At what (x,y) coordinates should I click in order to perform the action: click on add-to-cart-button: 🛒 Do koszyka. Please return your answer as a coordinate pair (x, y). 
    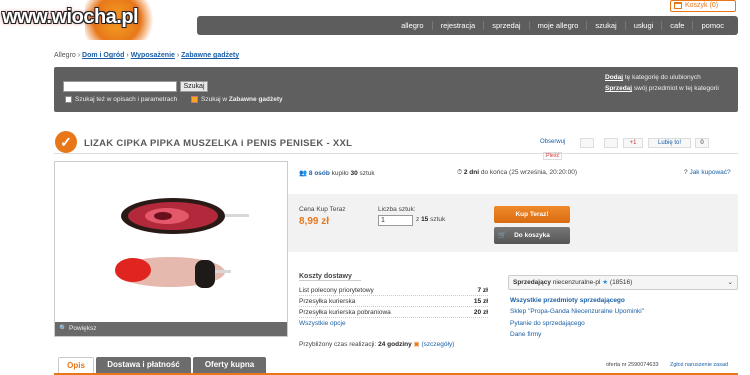
    Looking at the image, I should click on (532, 235).